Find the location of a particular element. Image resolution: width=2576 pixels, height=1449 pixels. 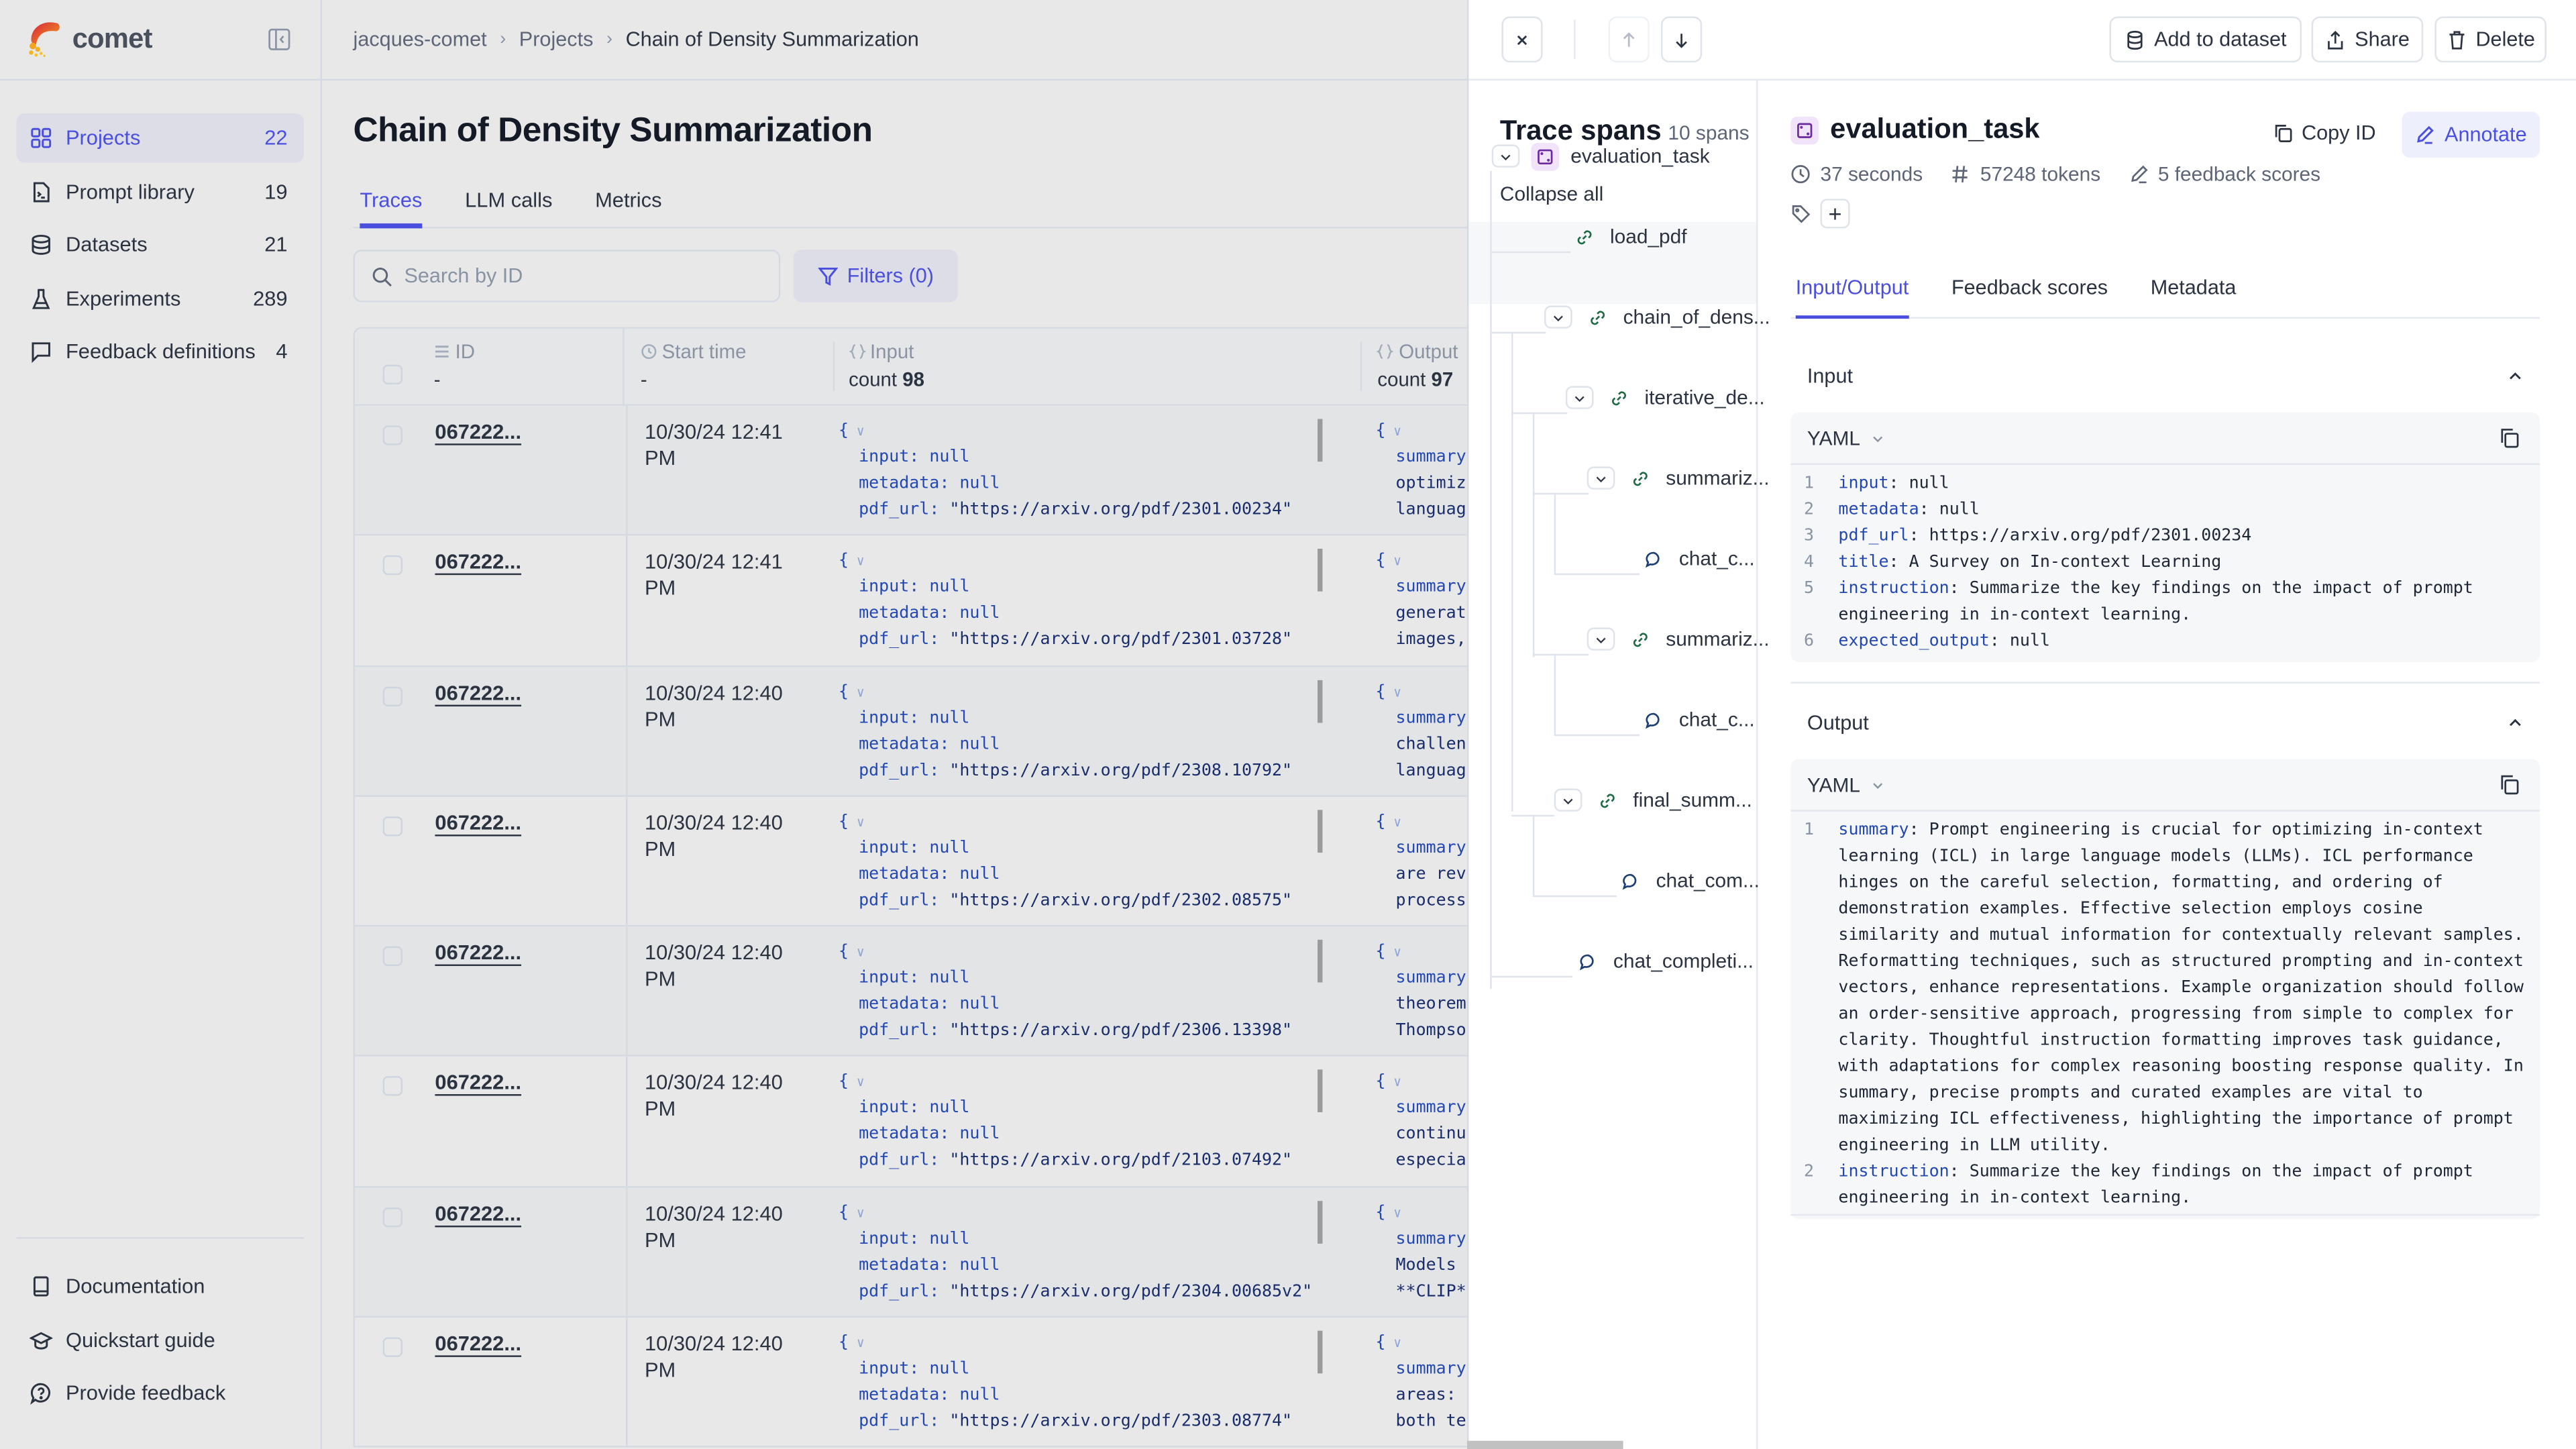

horizontal-scrollbar is located at coordinates (1544, 1444).